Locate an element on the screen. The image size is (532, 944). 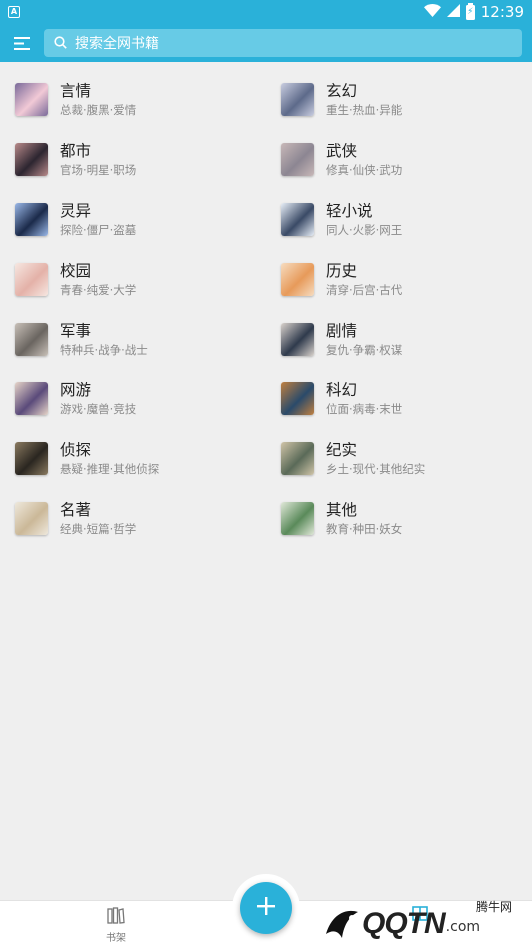
watermark-suffix: .com is located at coordinates (463, 927).